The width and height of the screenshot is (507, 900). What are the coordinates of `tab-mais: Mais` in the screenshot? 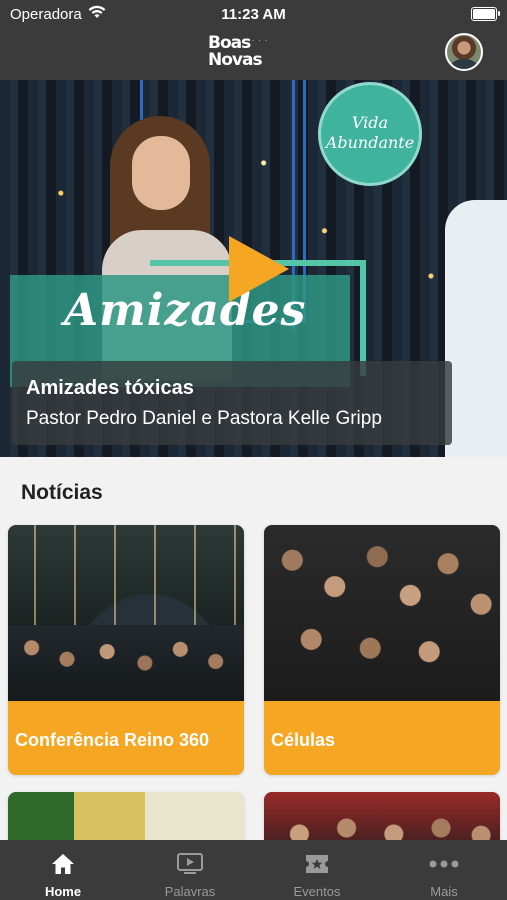 It's located at (444, 870).